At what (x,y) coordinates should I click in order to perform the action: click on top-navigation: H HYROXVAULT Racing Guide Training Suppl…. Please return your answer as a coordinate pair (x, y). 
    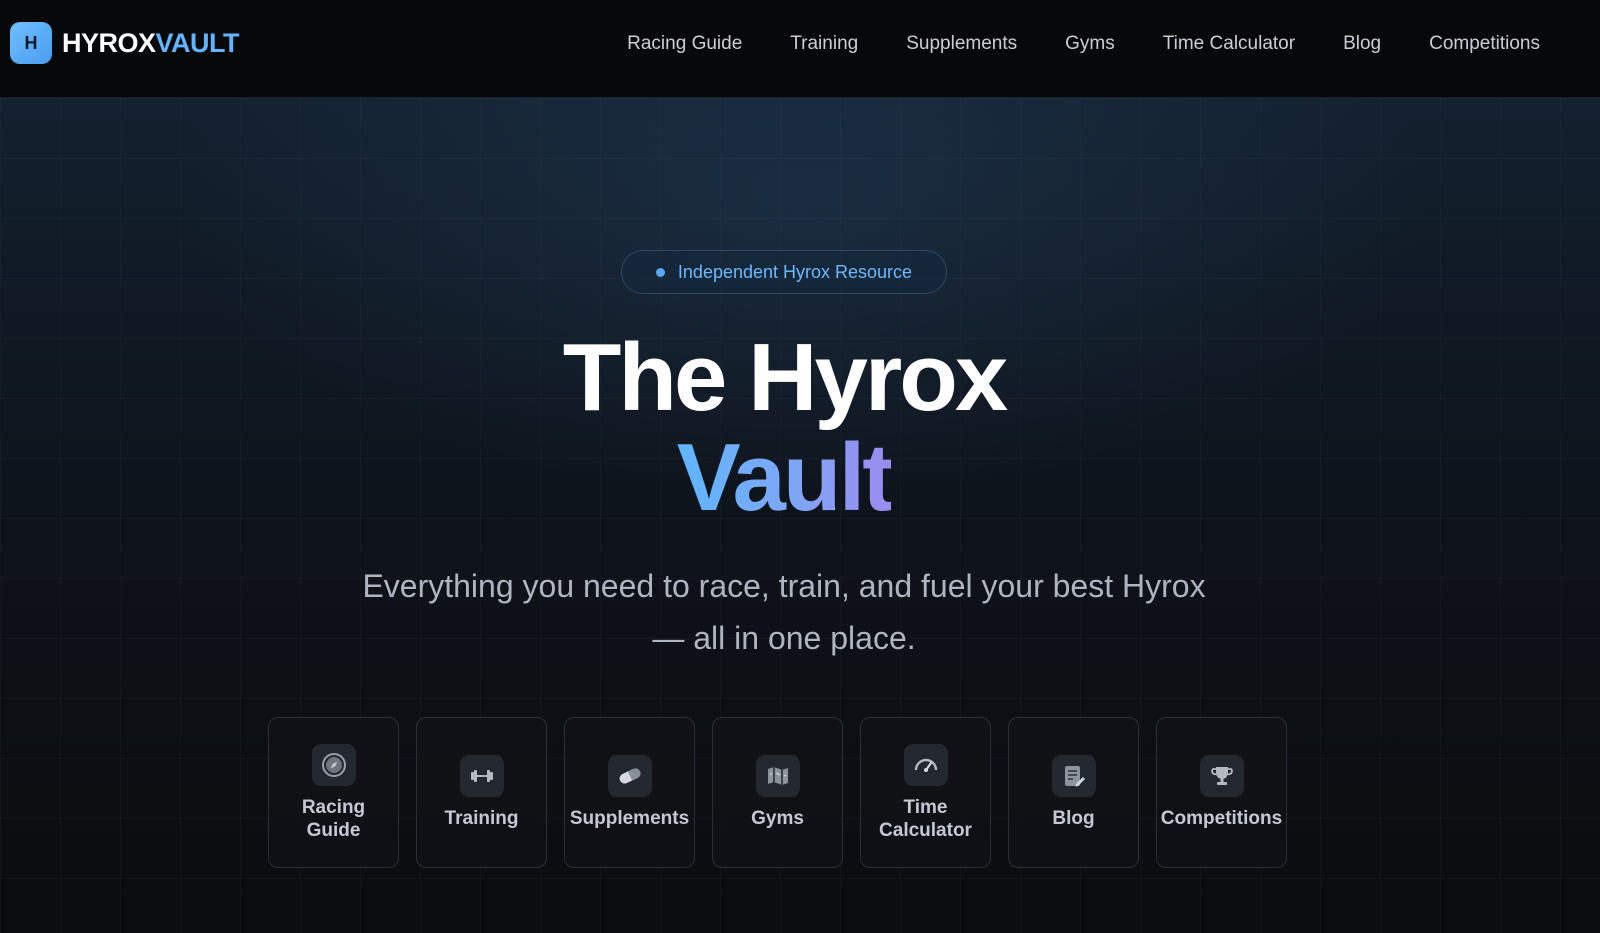
    Looking at the image, I should click on (800, 49).